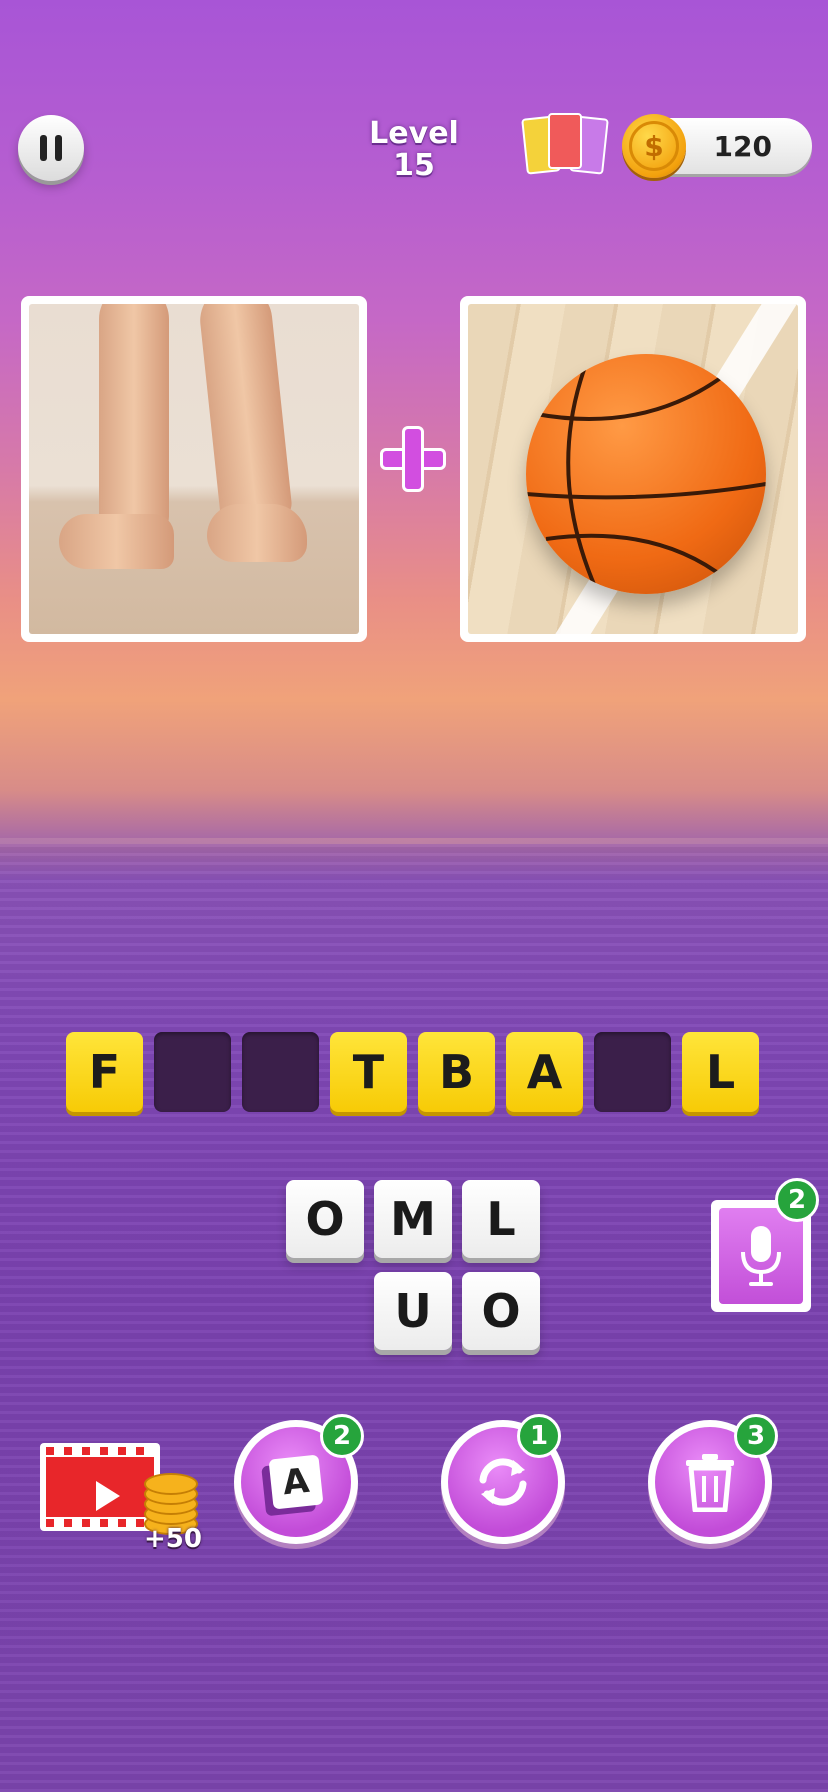  I want to click on hint-count-badge: 1, so click(539, 1436).